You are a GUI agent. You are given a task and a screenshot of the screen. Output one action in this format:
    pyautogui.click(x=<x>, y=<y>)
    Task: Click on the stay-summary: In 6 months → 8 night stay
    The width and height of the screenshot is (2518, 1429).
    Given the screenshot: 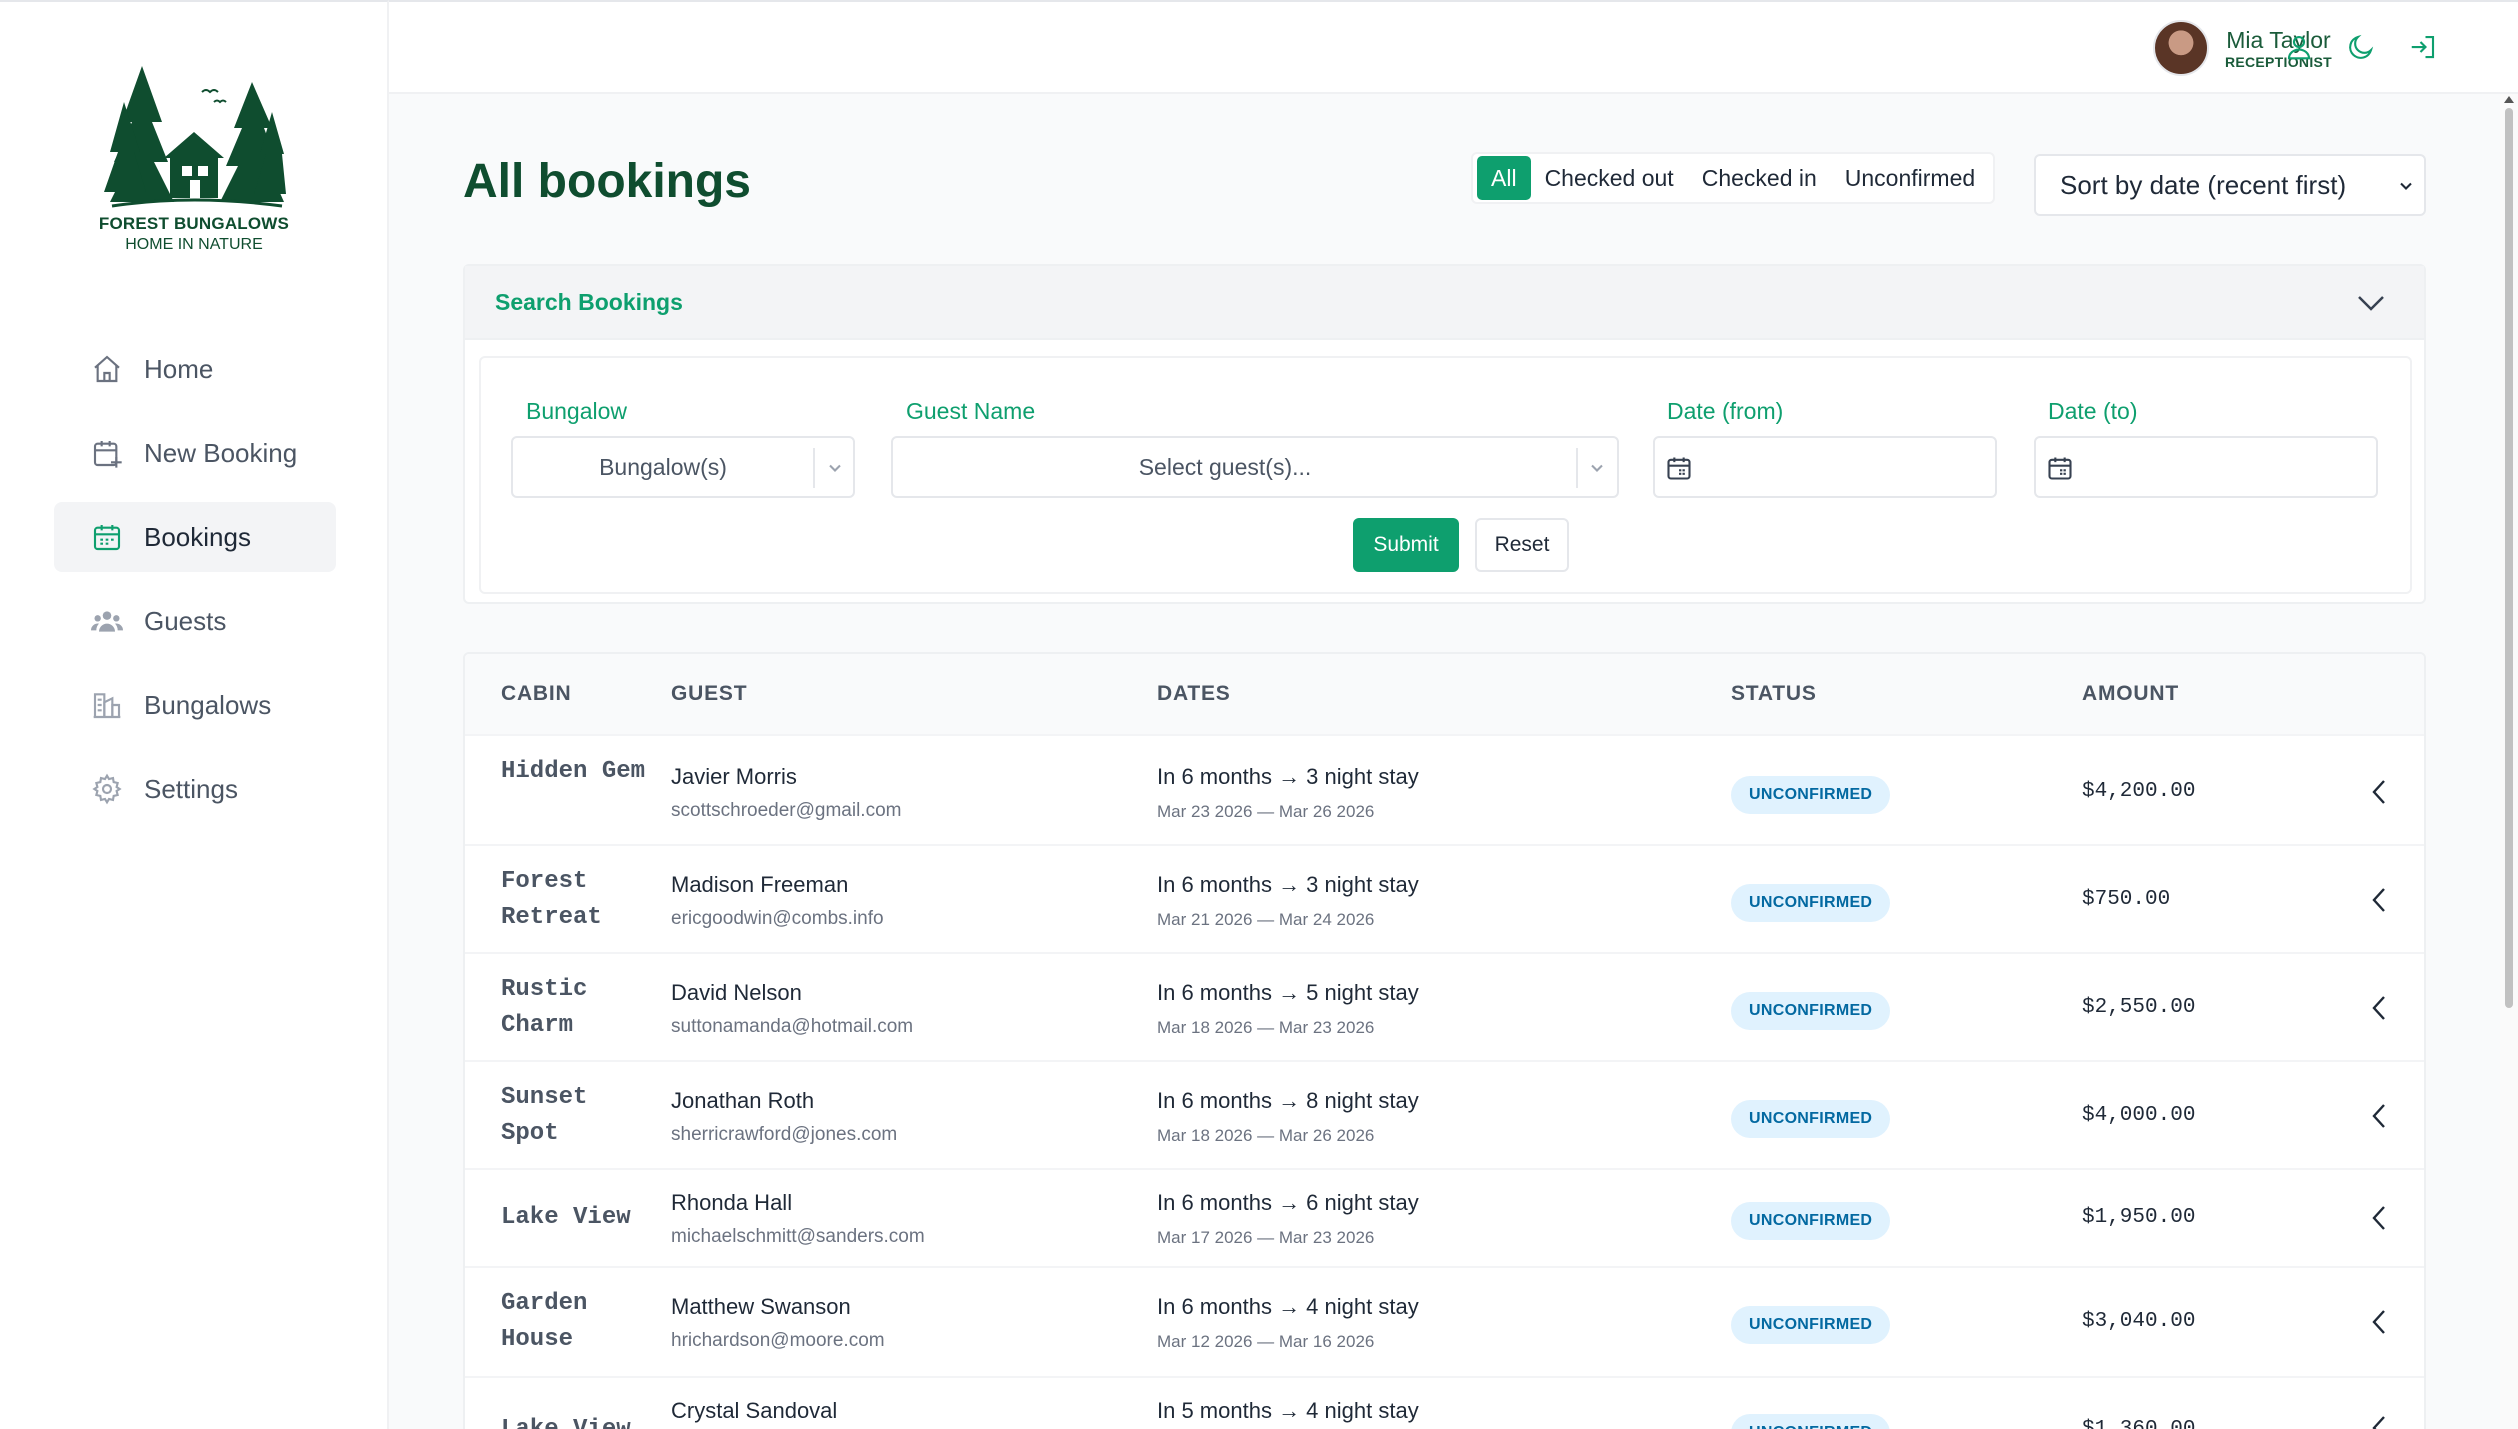 What is the action you would take?
    pyautogui.click(x=1288, y=1100)
    